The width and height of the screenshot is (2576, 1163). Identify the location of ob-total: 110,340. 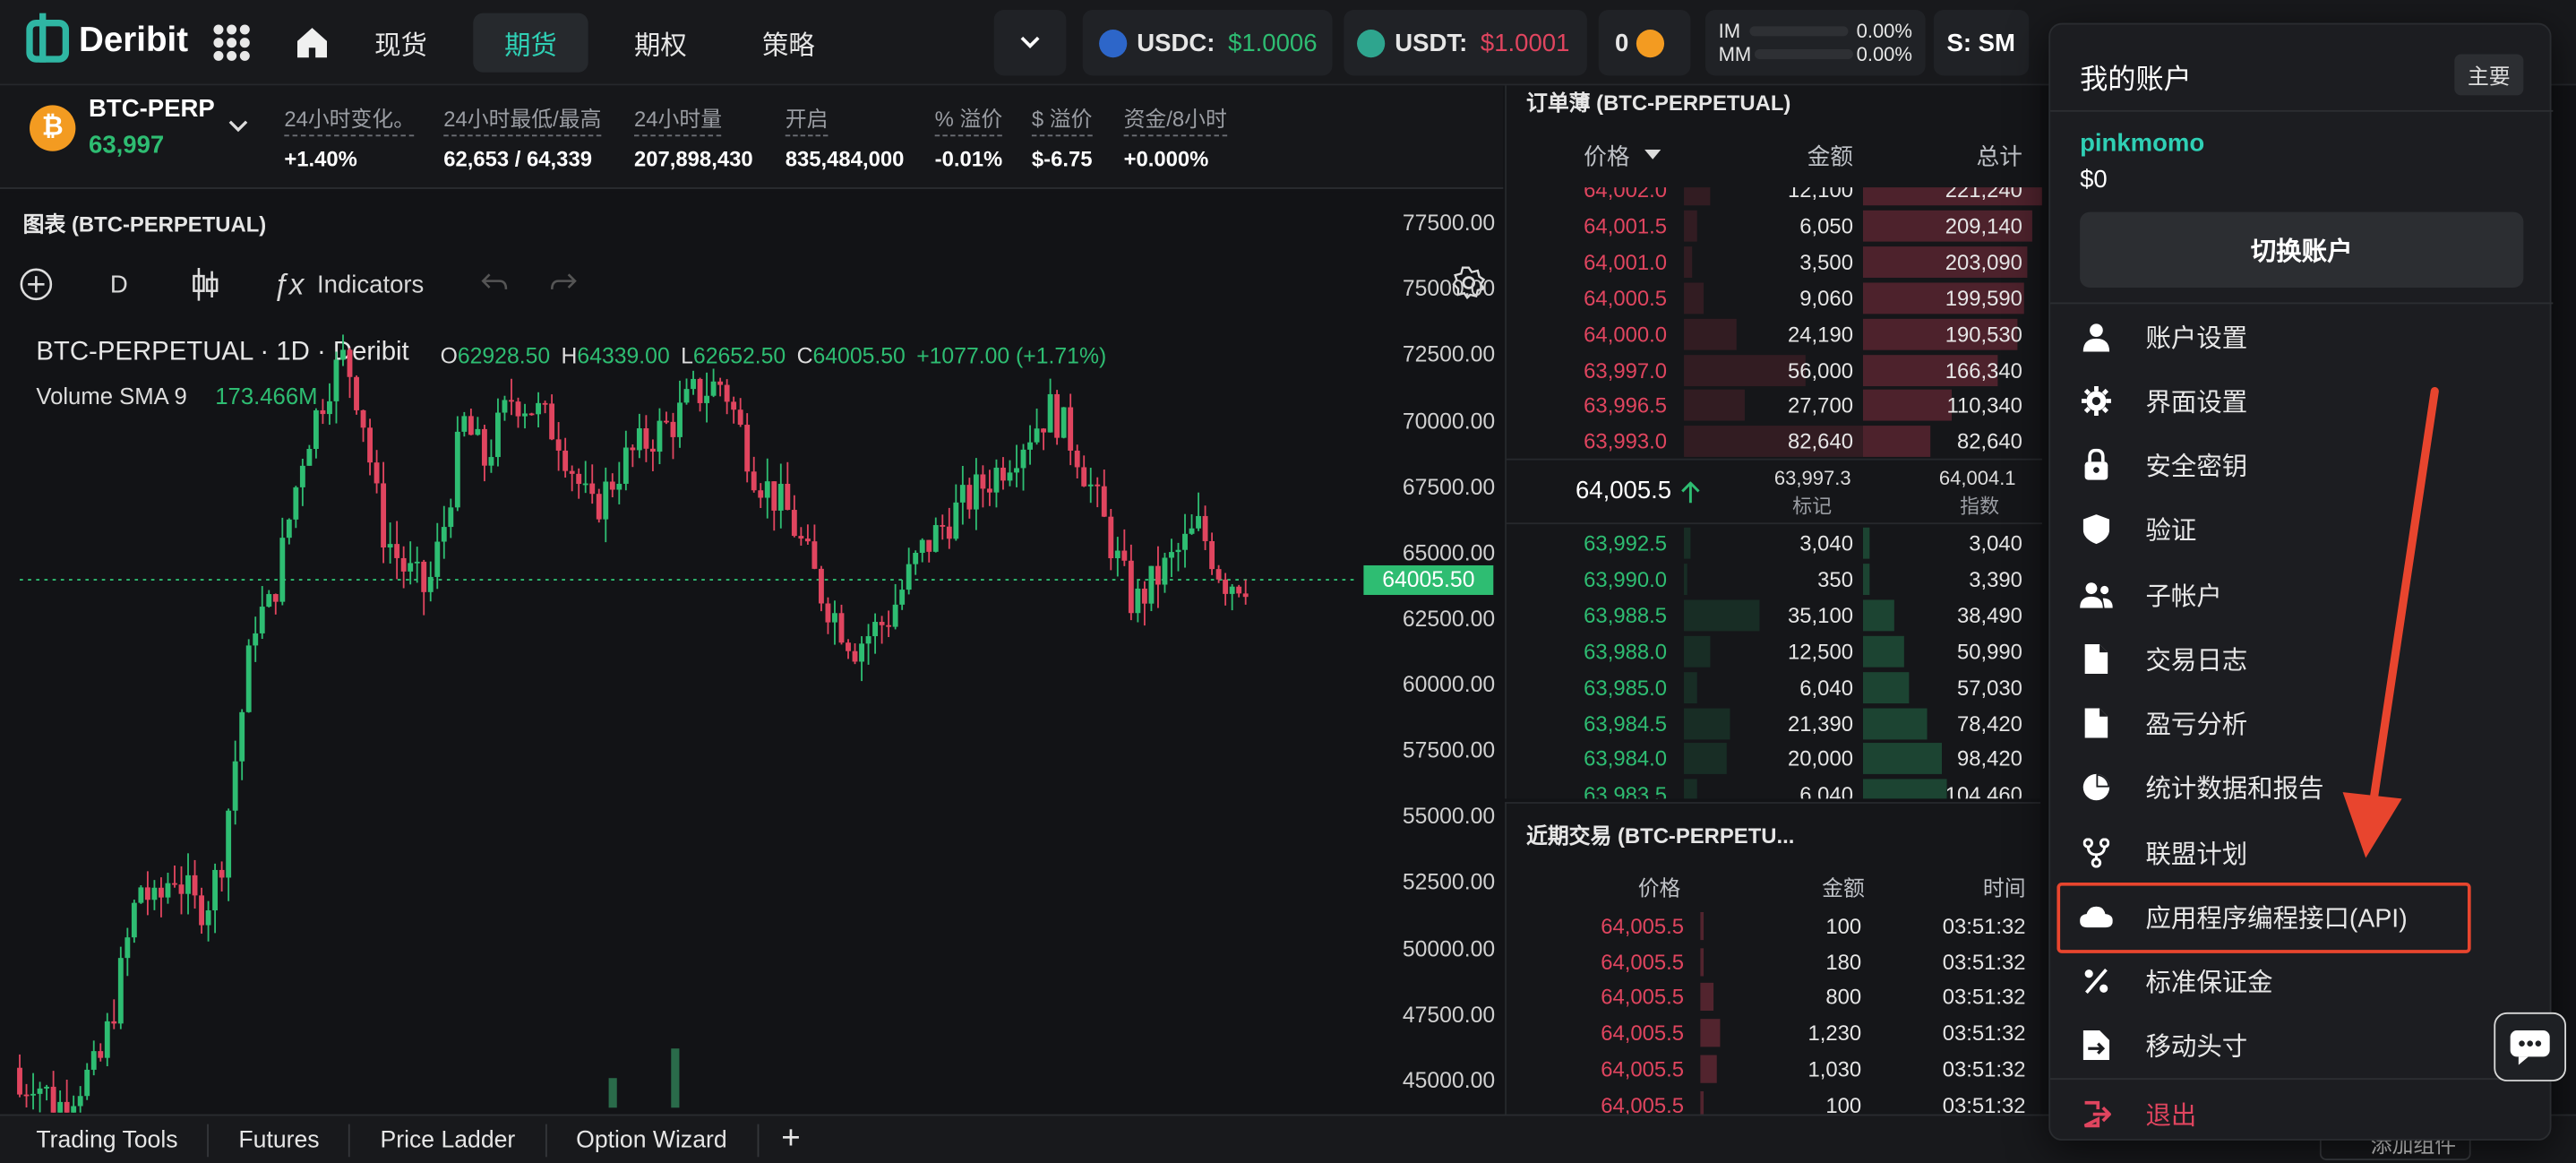
(1984, 405).